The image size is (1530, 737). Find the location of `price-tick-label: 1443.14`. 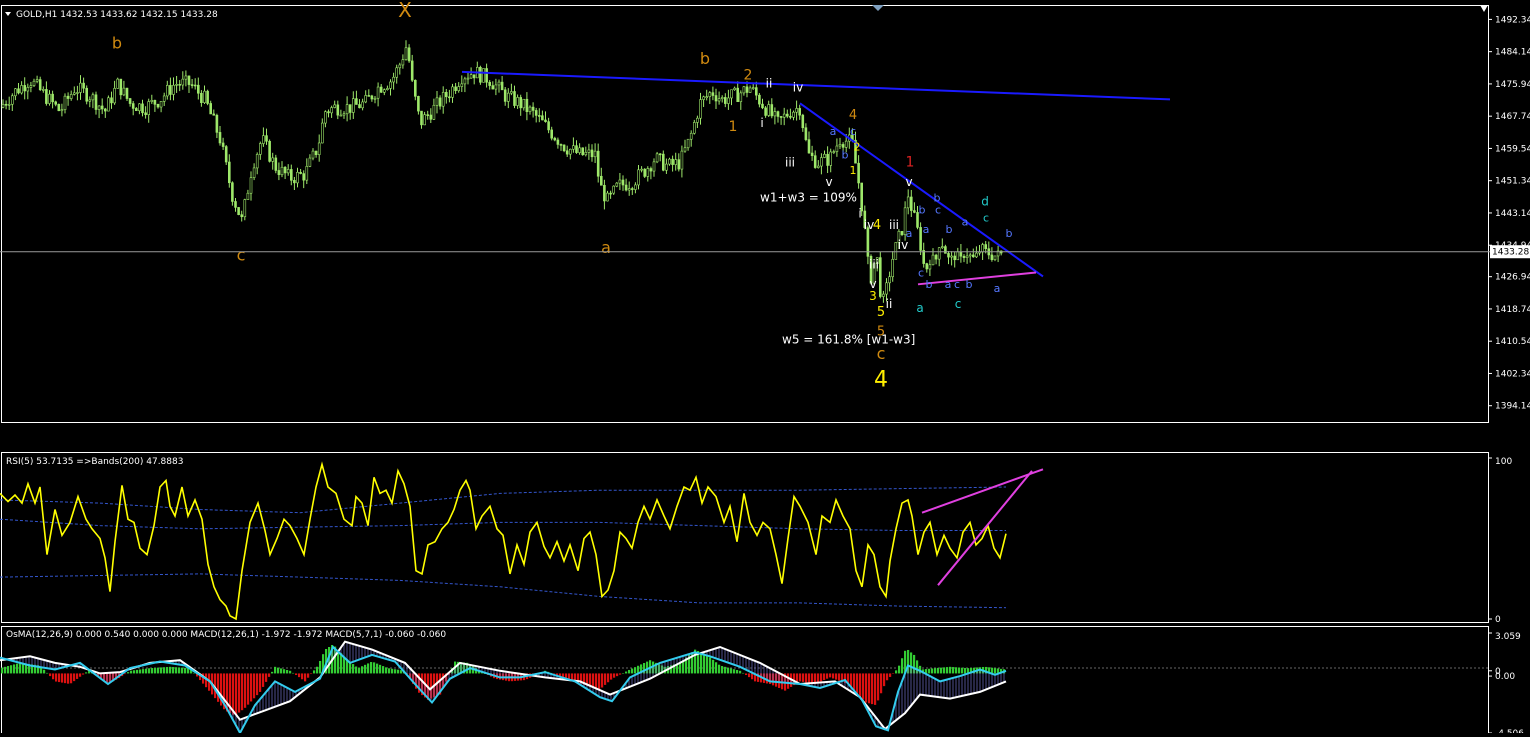

price-tick-label: 1443.14 is located at coordinates (1512, 214).